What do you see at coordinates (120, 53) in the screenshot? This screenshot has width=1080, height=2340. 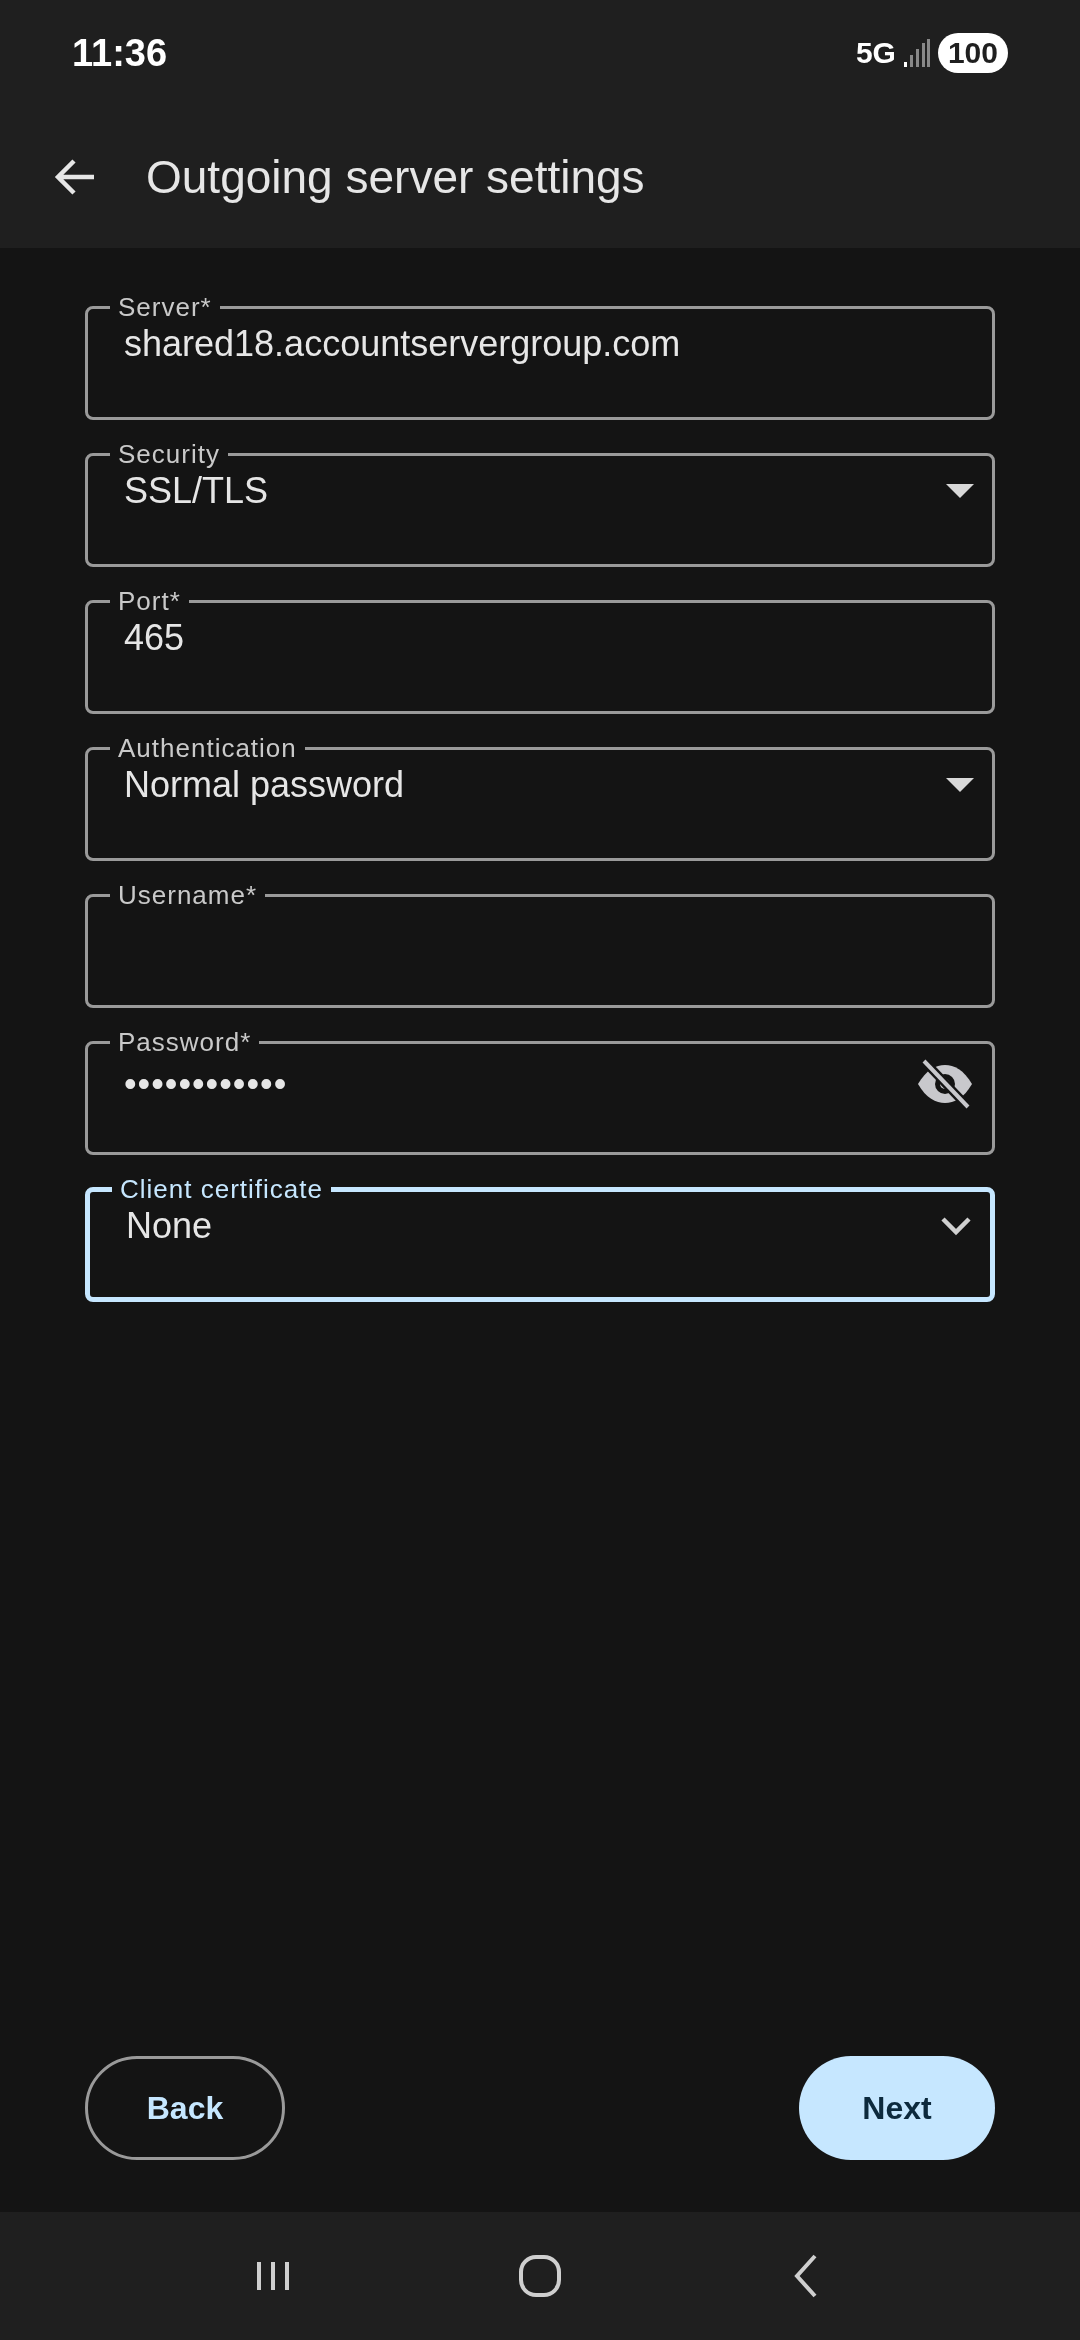 I see `clock-time: 11:36` at bounding box center [120, 53].